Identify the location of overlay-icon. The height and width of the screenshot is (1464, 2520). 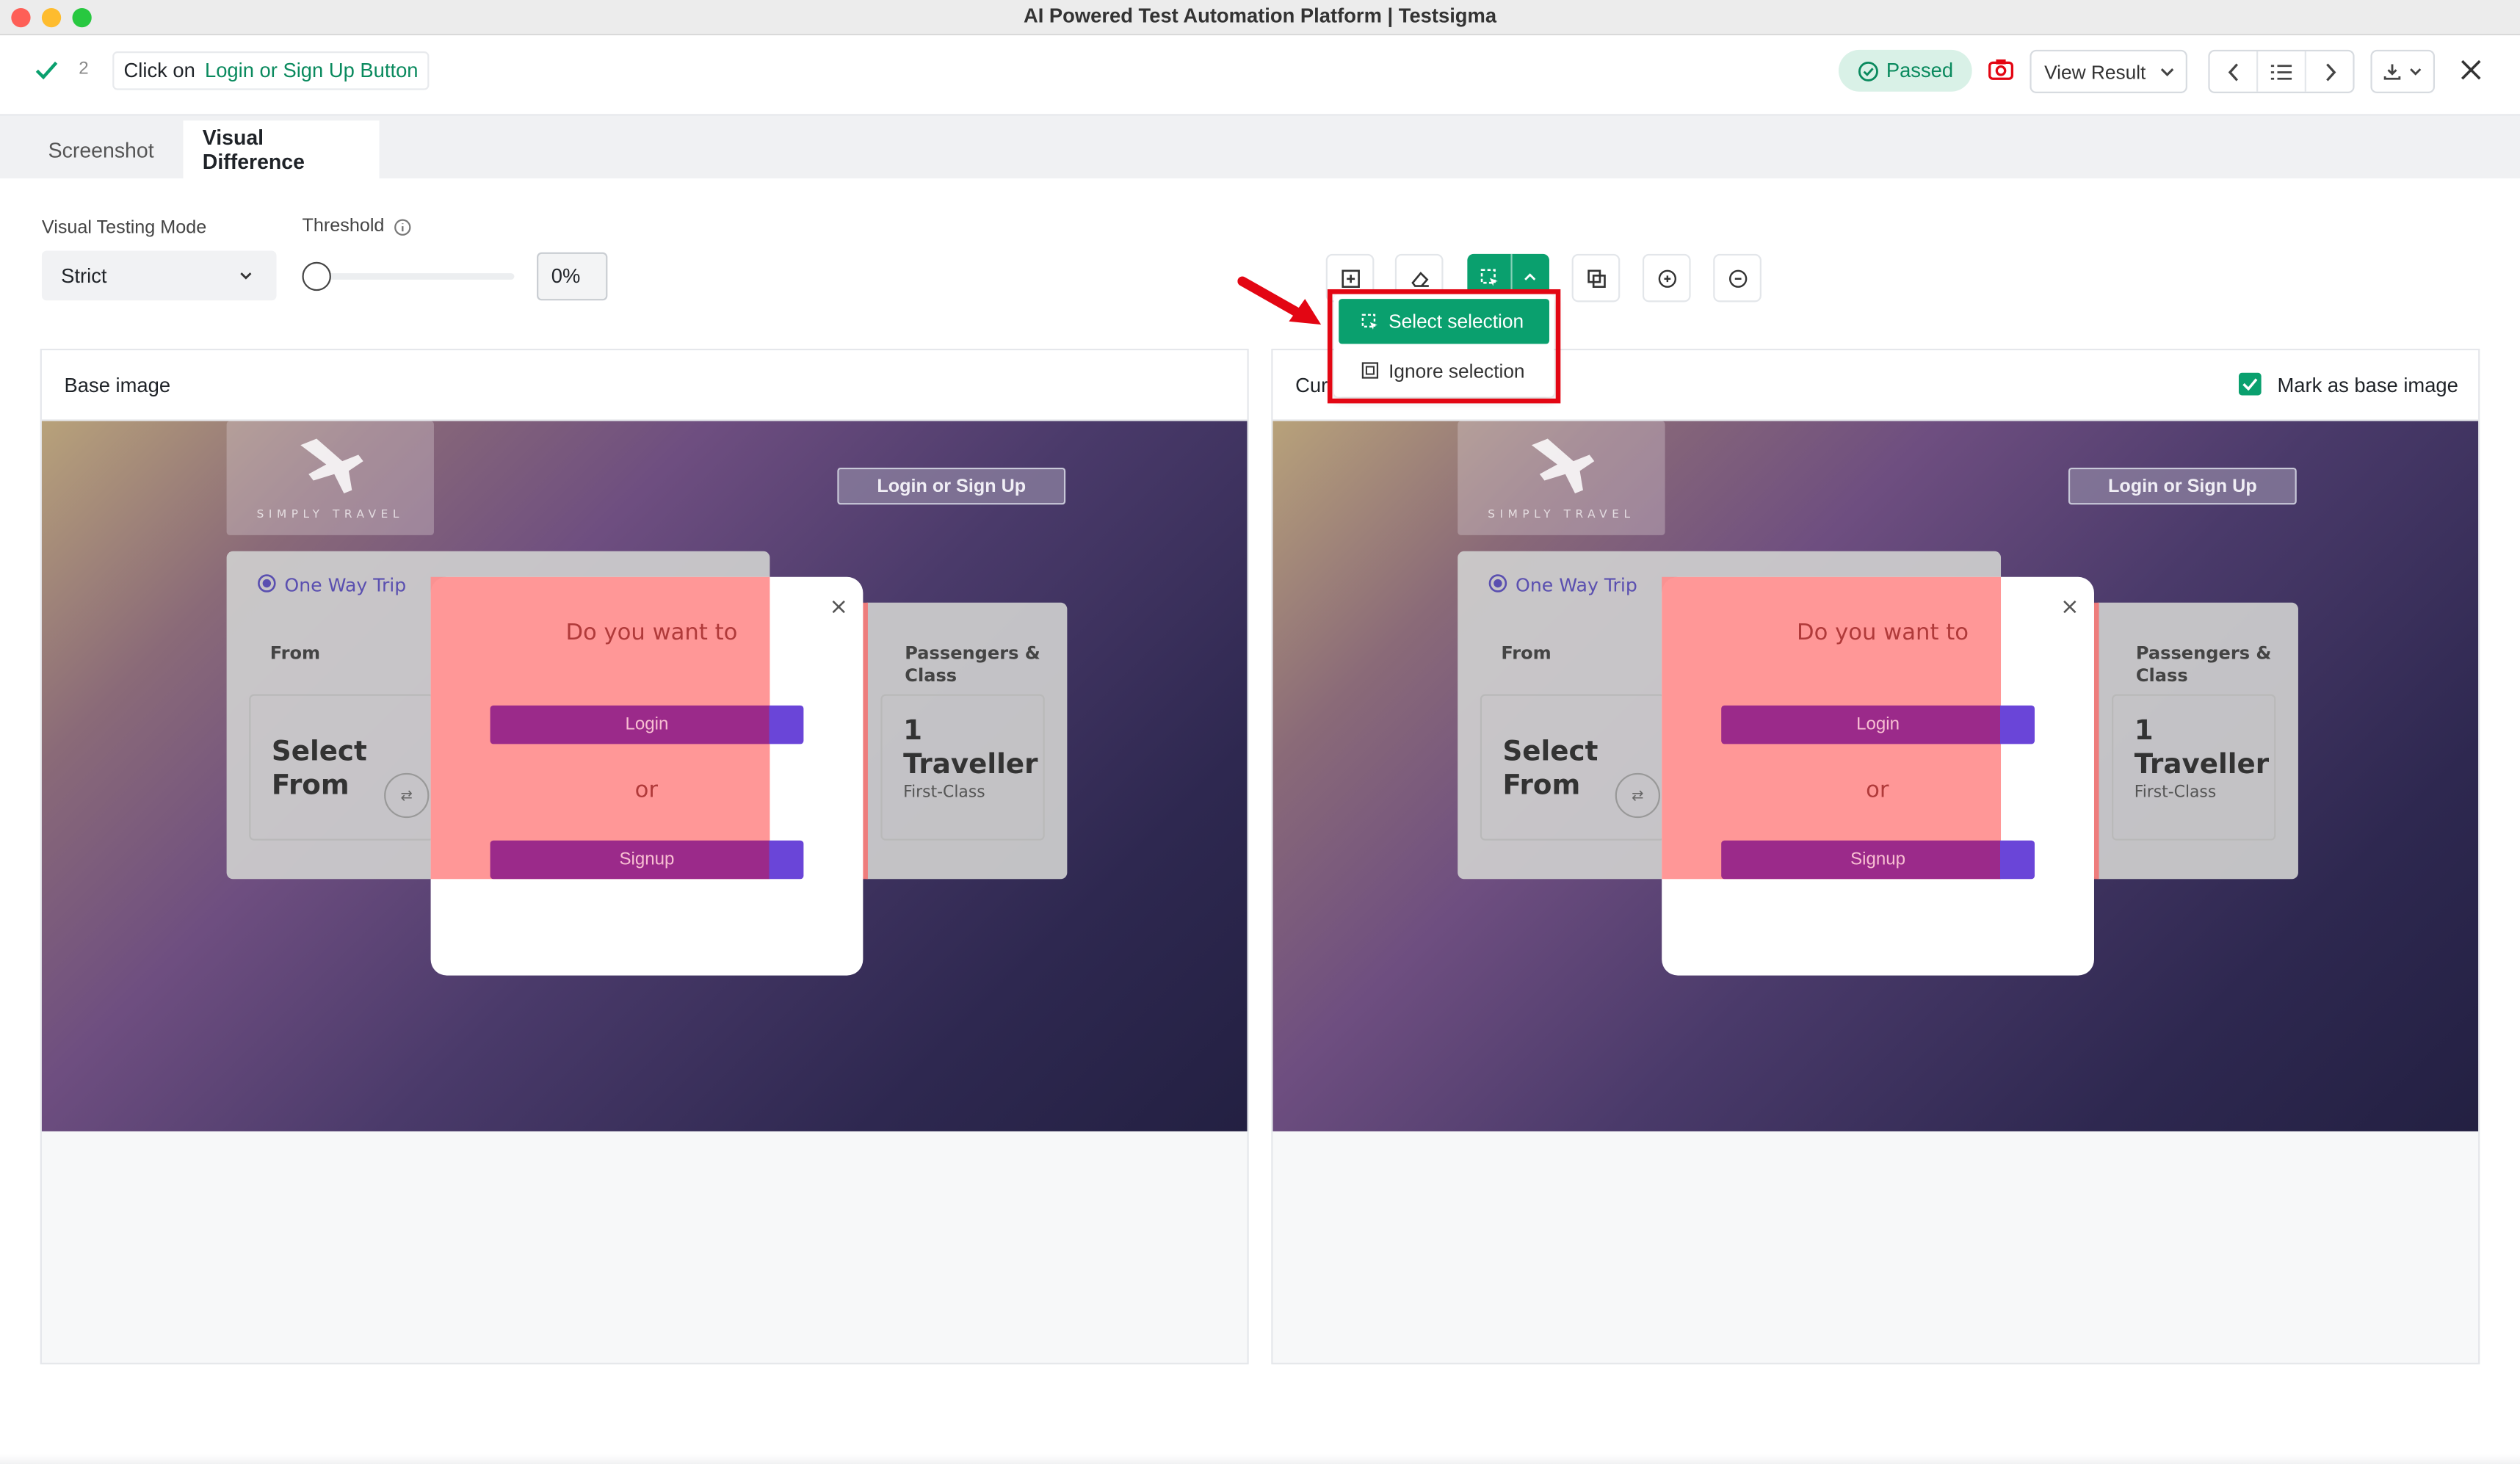
(1596, 278).